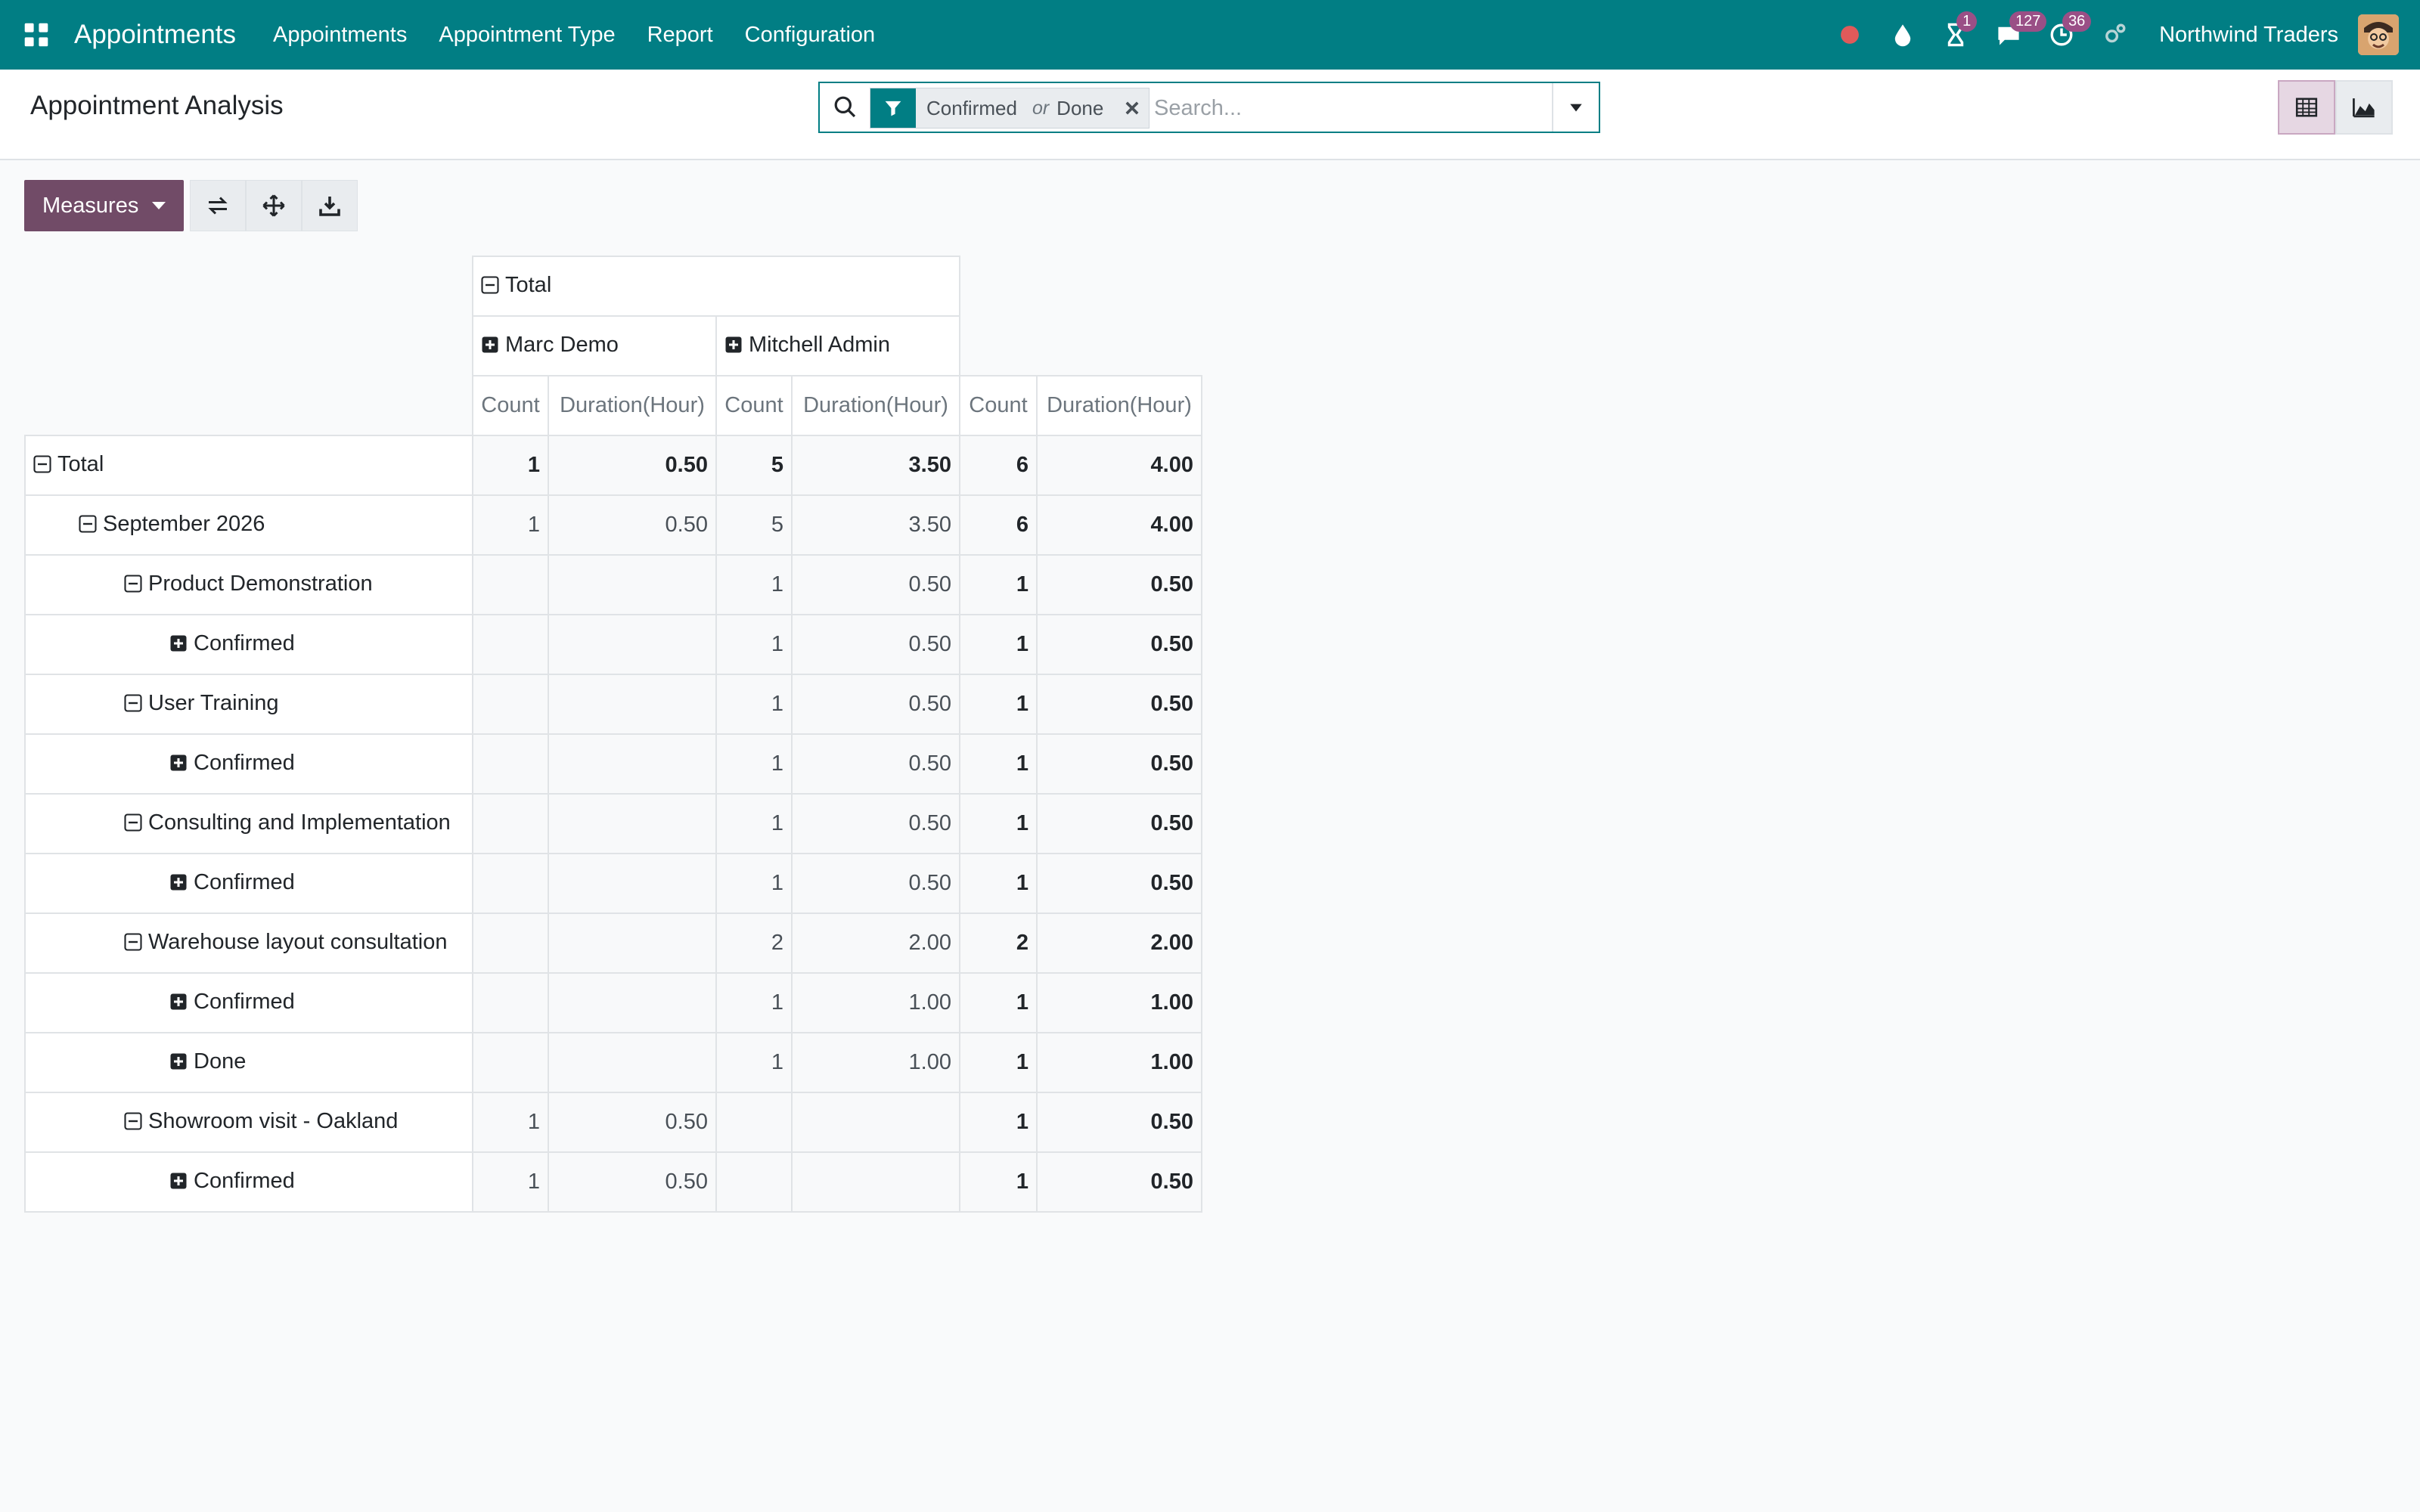 This screenshot has height=1512, width=2420. What do you see at coordinates (1575, 107) in the screenshot?
I see `search-options-toggle` at bounding box center [1575, 107].